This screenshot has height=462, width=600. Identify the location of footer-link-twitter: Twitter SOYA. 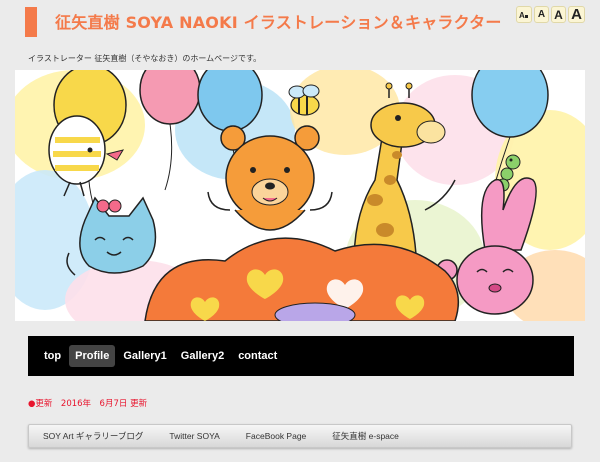
(194, 436).